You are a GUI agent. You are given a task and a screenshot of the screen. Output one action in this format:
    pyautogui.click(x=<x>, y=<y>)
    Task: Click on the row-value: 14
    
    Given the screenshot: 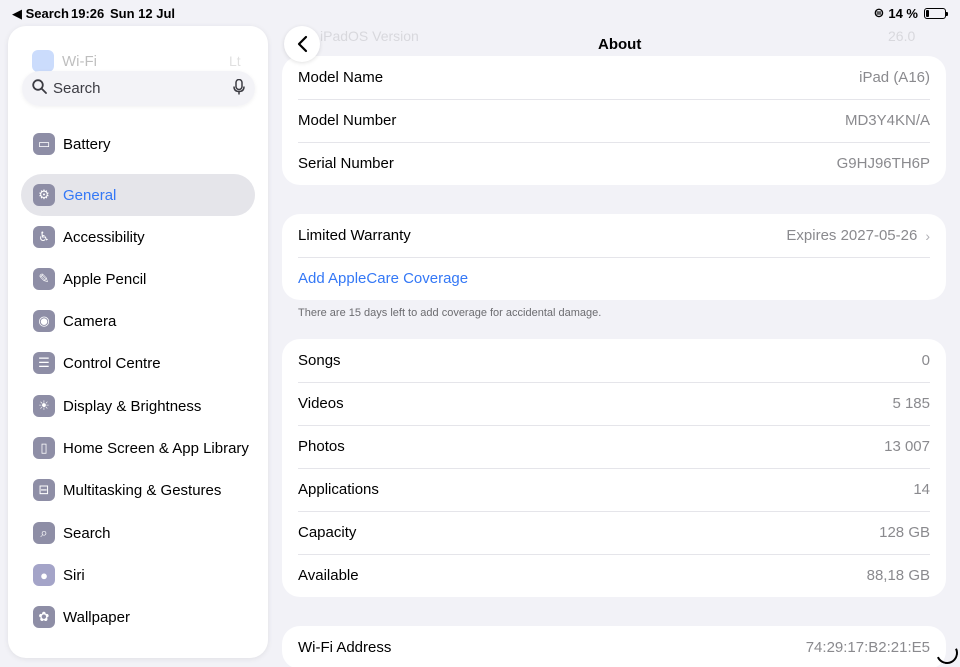 What is the action you would take?
    pyautogui.click(x=921, y=489)
    